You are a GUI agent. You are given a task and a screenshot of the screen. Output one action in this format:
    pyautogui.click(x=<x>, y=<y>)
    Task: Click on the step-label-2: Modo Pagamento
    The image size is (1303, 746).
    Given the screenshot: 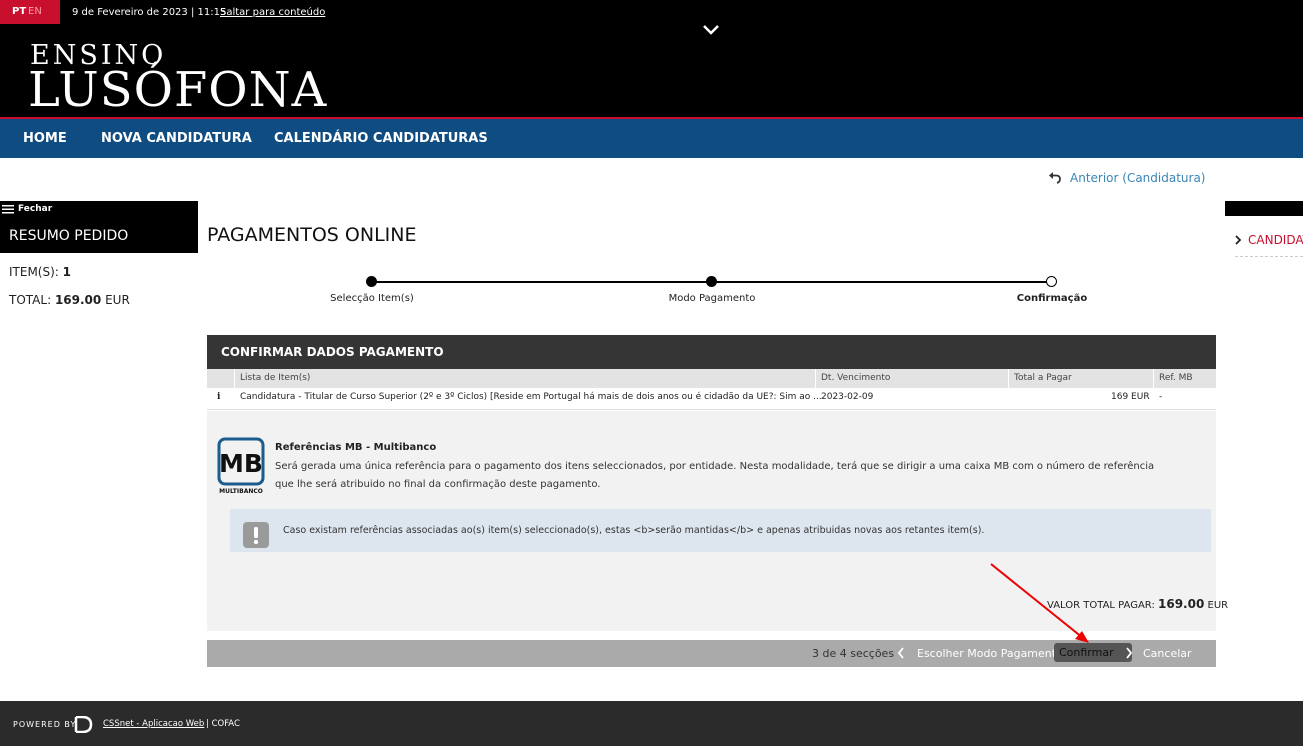 What is the action you would take?
    pyautogui.click(x=712, y=298)
    